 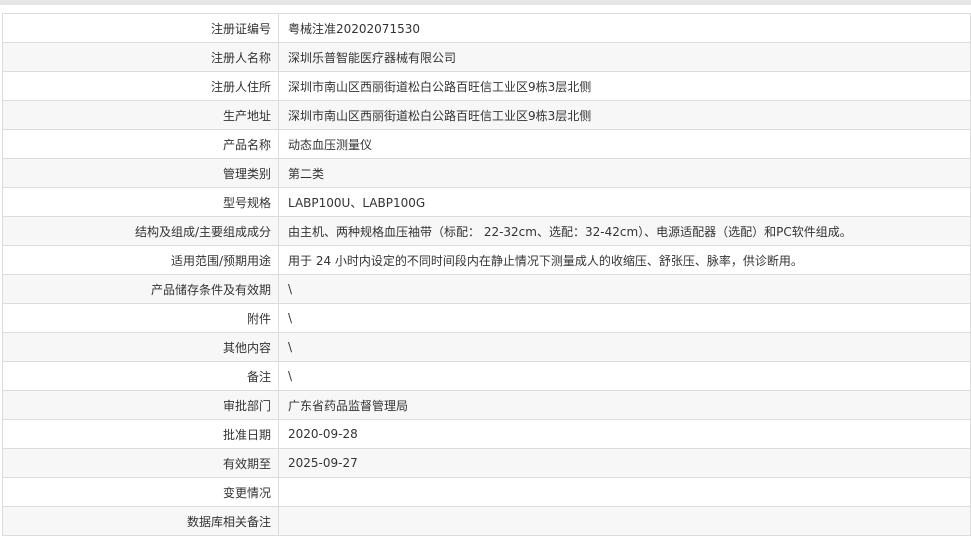 I want to click on table-row: 注册证编号 粤械注准20202071530, so click(x=486, y=28).